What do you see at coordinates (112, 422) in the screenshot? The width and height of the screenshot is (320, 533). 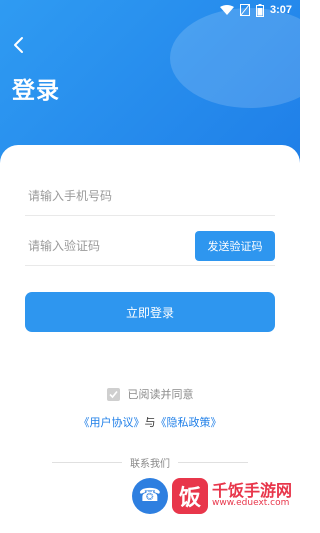 I see `user-agreement-link: 《用户协议》` at bounding box center [112, 422].